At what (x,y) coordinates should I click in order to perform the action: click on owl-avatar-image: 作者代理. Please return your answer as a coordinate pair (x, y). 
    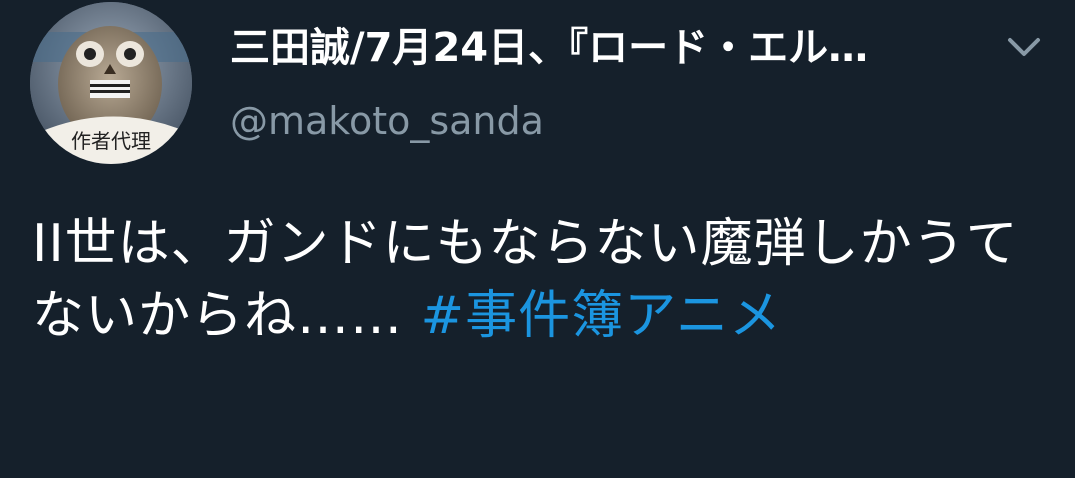
    Looking at the image, I should click on (111, 83).